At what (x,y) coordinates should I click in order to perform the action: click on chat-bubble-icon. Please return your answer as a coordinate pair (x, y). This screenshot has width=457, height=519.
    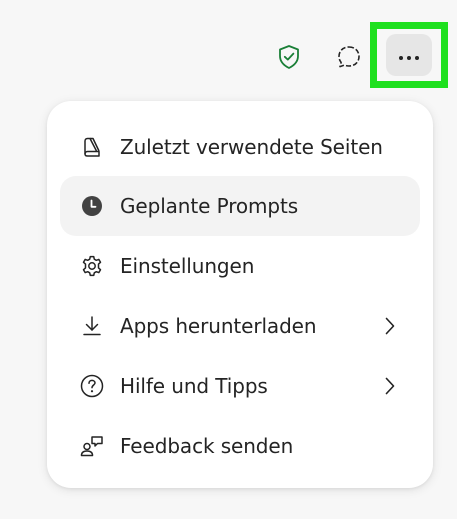
    Looking at the image, I should click on (349, 59).